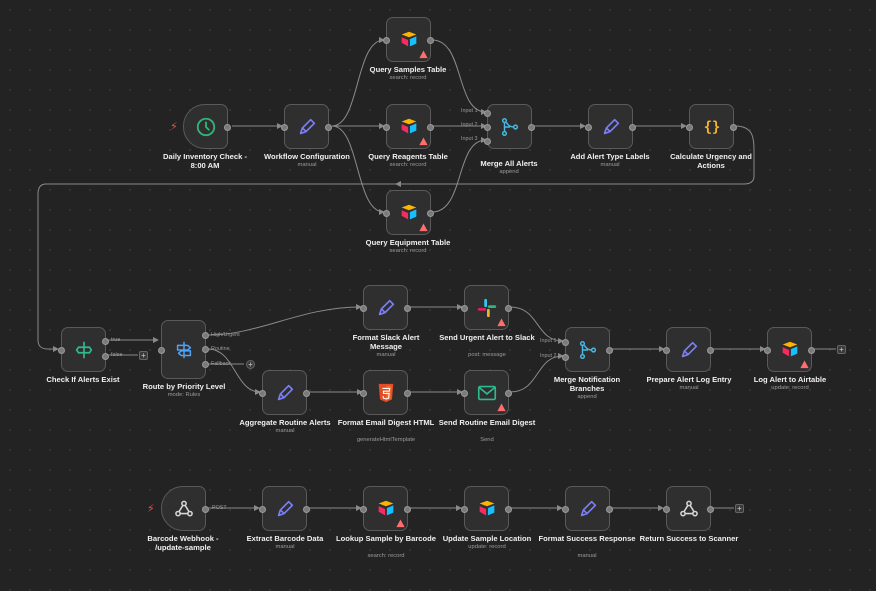 The width and height of the screenshot is (876, 591). I want to click on node-aggregate-routine, so click(284, 392).